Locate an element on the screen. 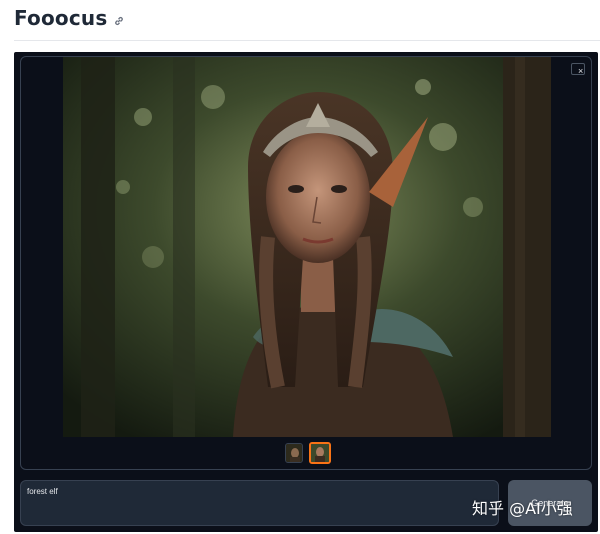  close-gallery-button: × is located at coordinates (578, 69).